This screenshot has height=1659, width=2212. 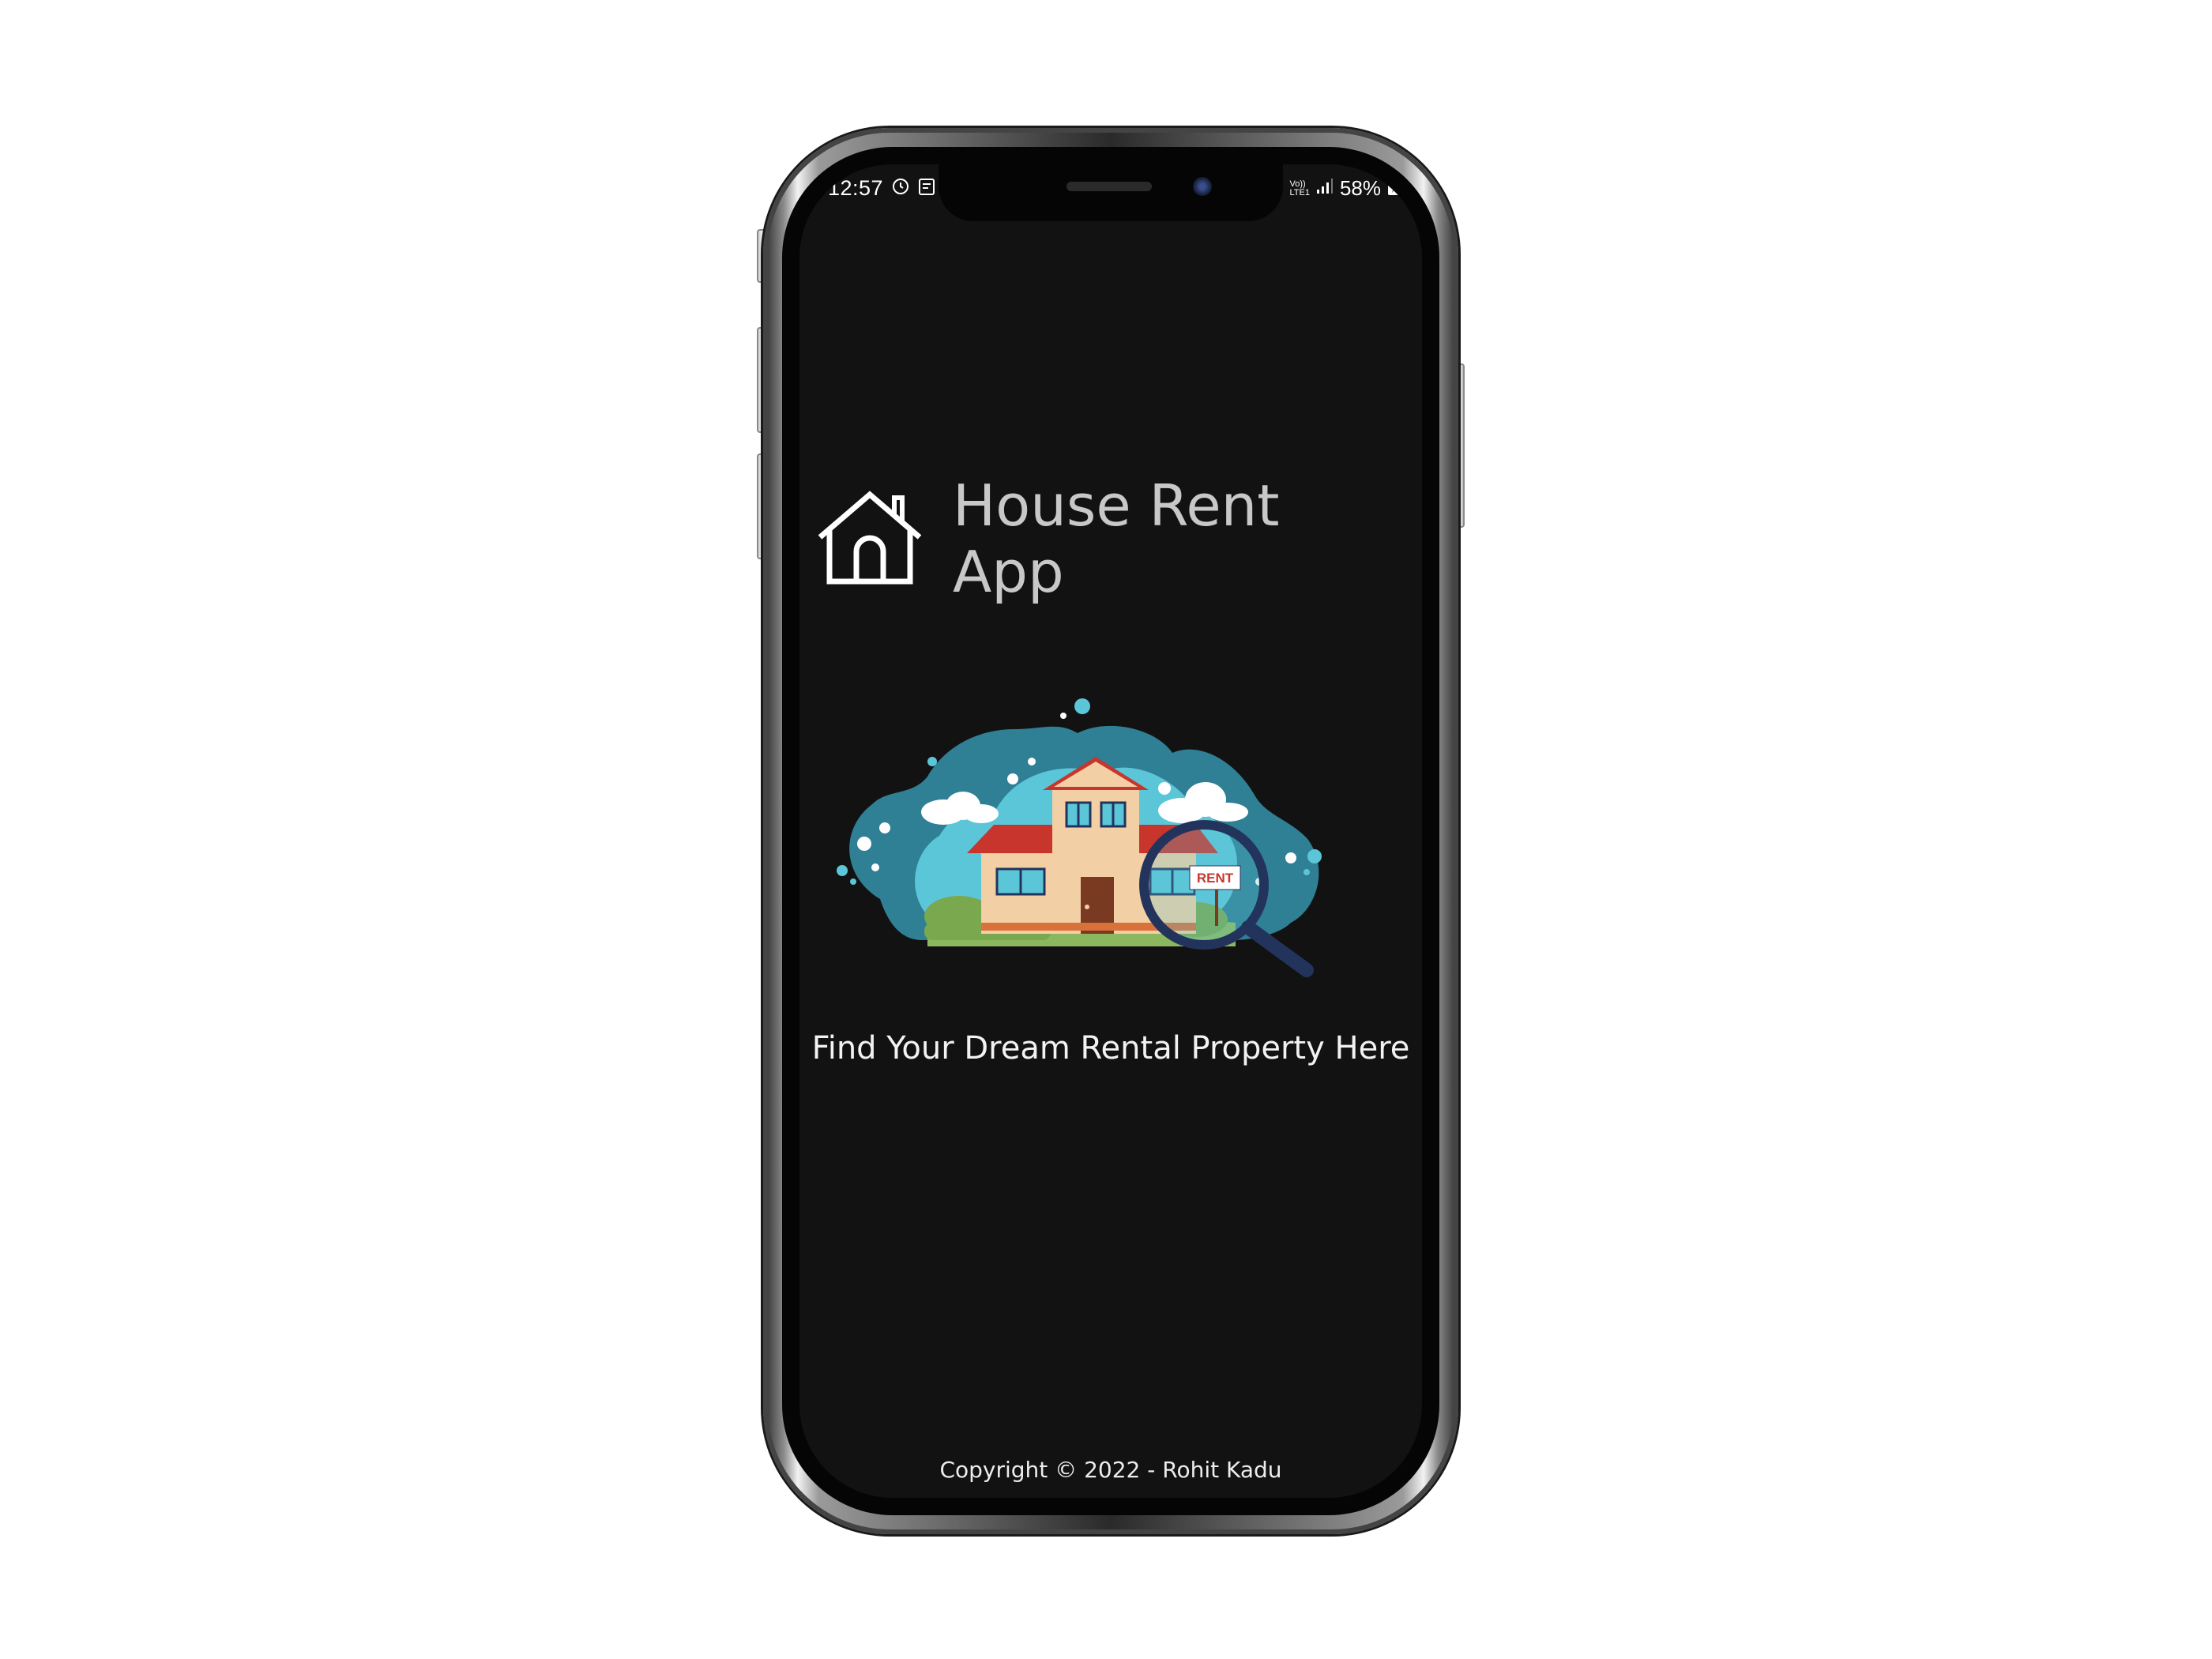 I want to click on status-time: 12:57, so click(x=856, y=188).